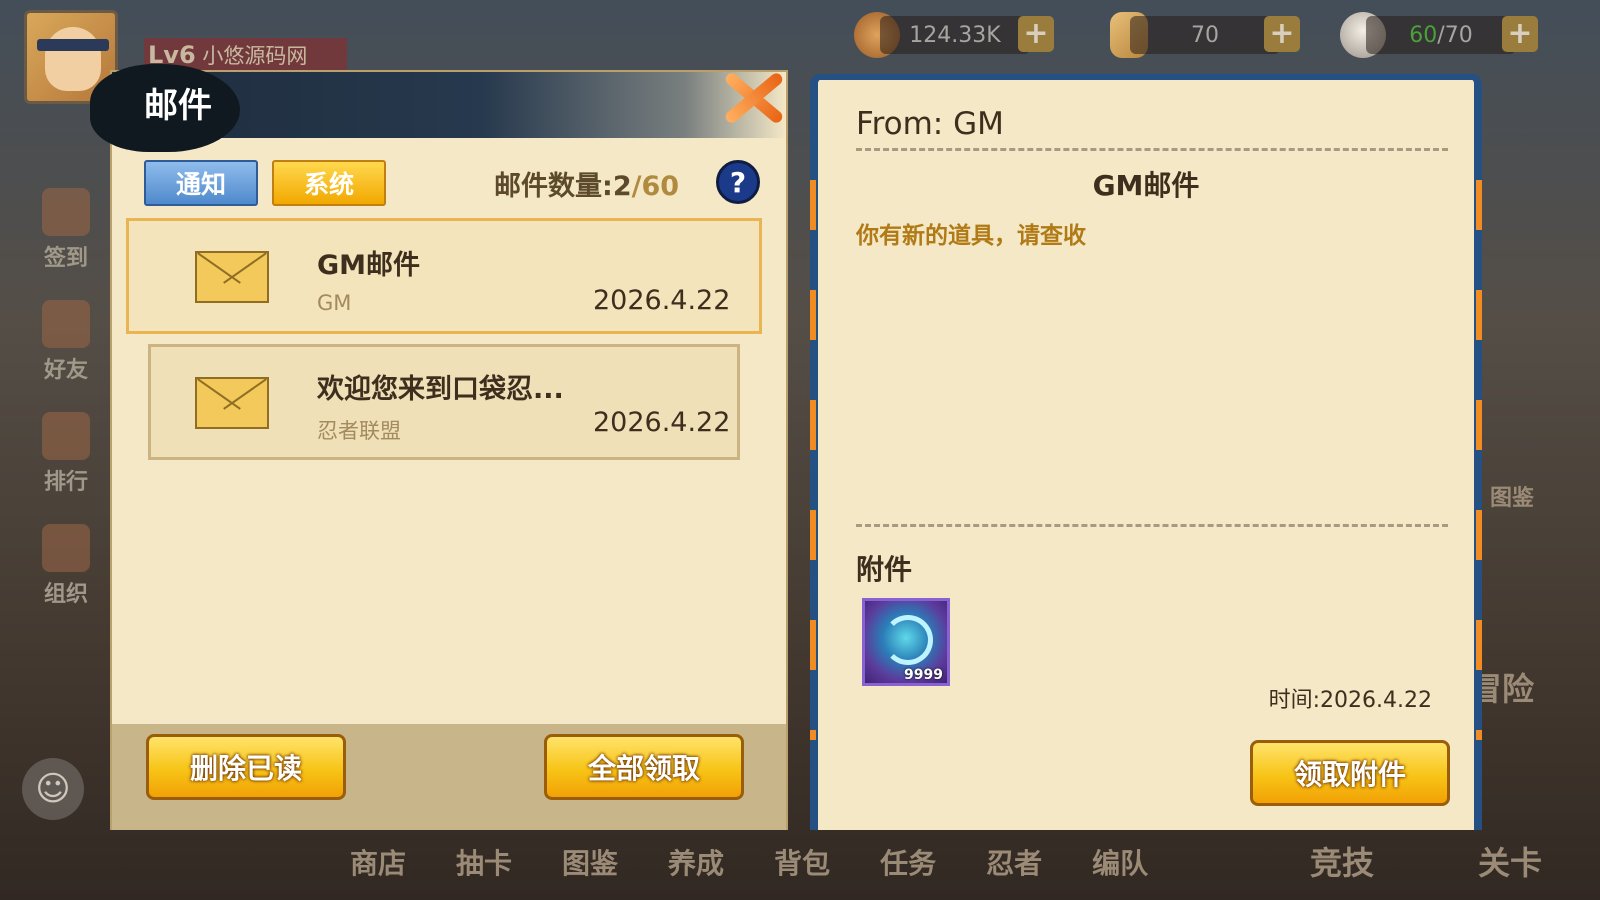 Image resolution: width=1600 pixels, height=900 pixels. What do you see at coordinates (955, 35) in the screenshot?
I see `coin-amount: 124.33K` at bounding box center [955, 35].